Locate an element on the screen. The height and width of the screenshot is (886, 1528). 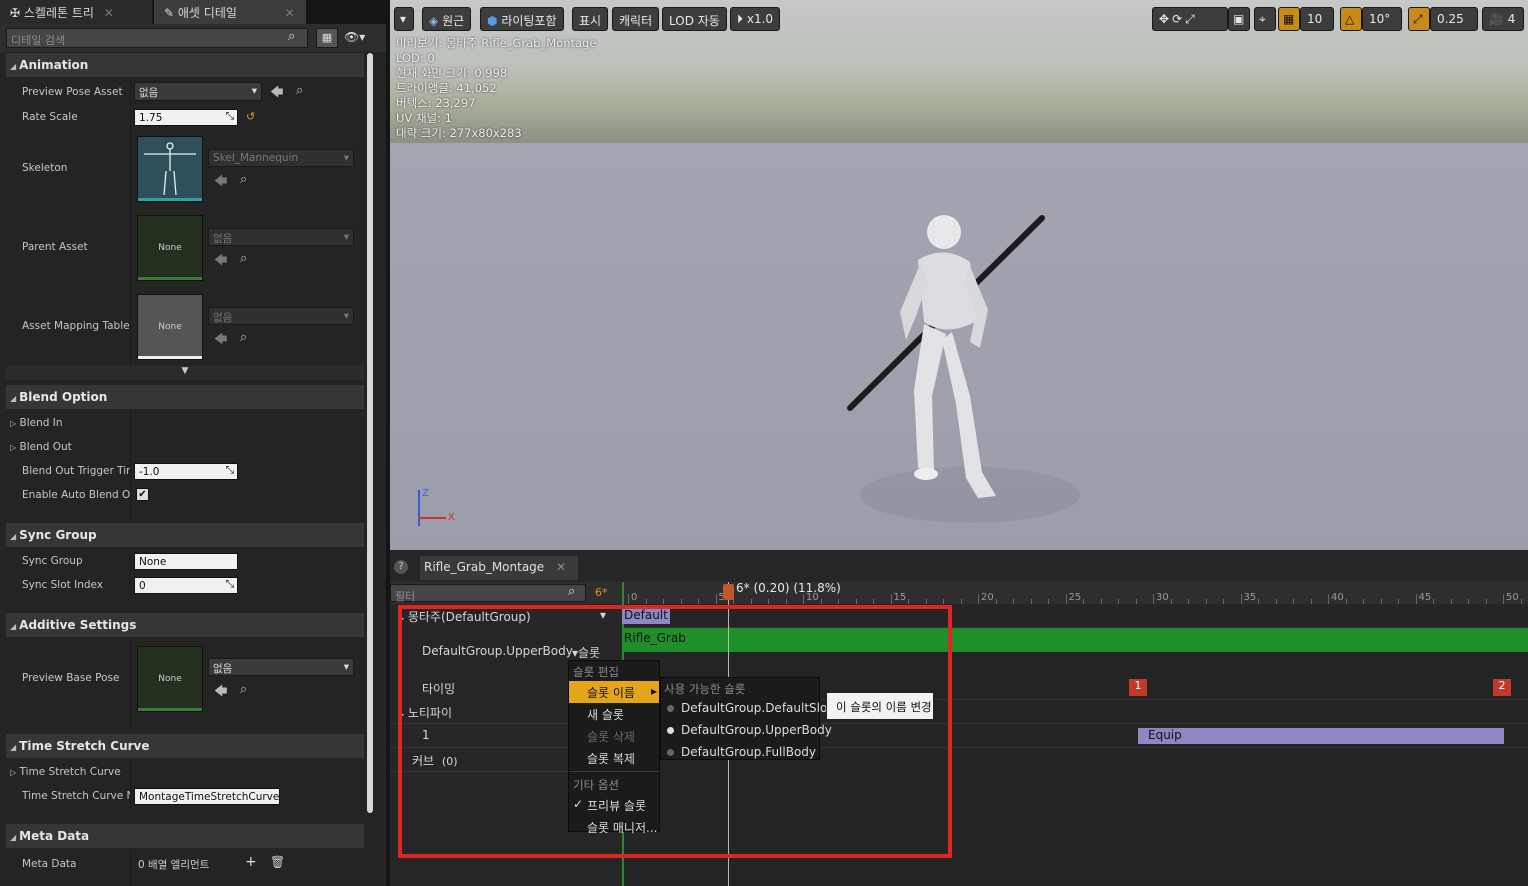
lighting-button: ⬢ 라이팅포함 is located at coordinates (522, 19).